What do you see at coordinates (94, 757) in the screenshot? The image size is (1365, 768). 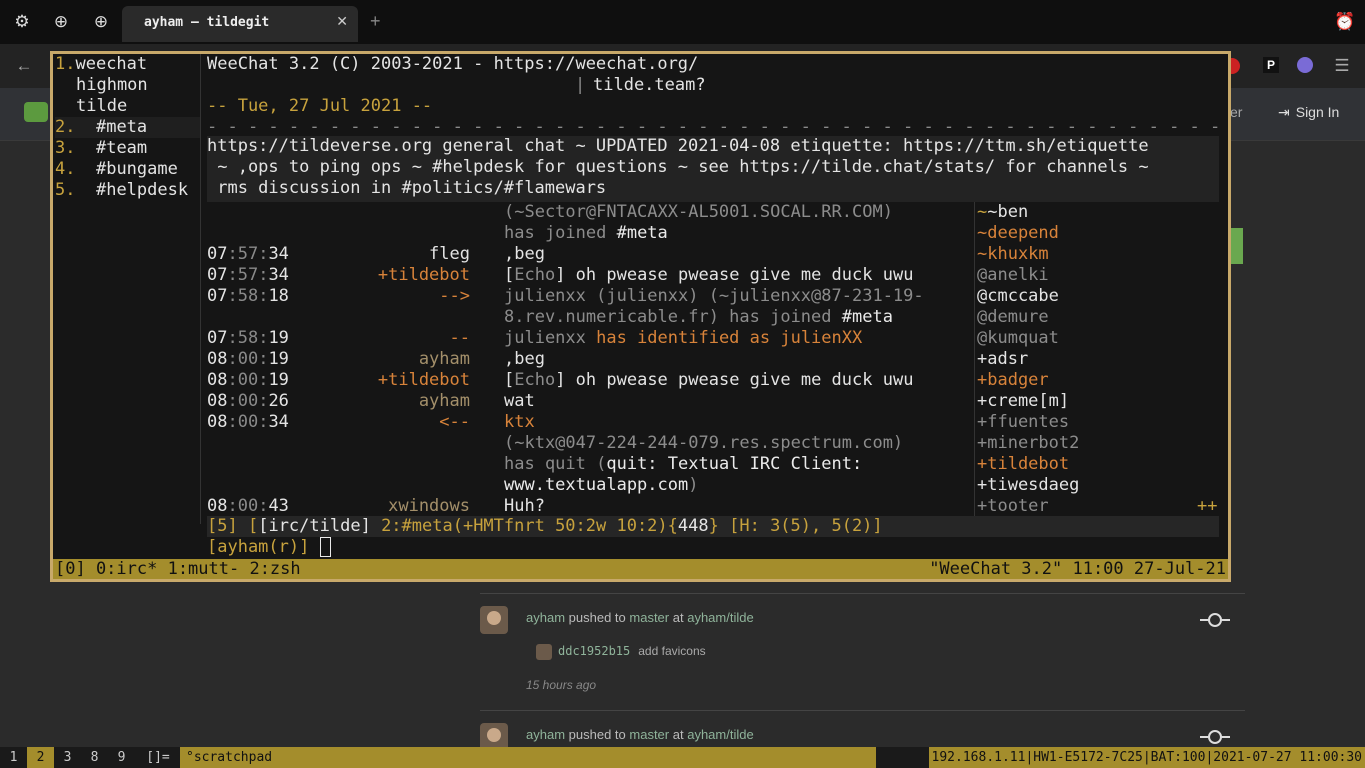 I see `workspace-8: 8` at bounding box center [94, 757].